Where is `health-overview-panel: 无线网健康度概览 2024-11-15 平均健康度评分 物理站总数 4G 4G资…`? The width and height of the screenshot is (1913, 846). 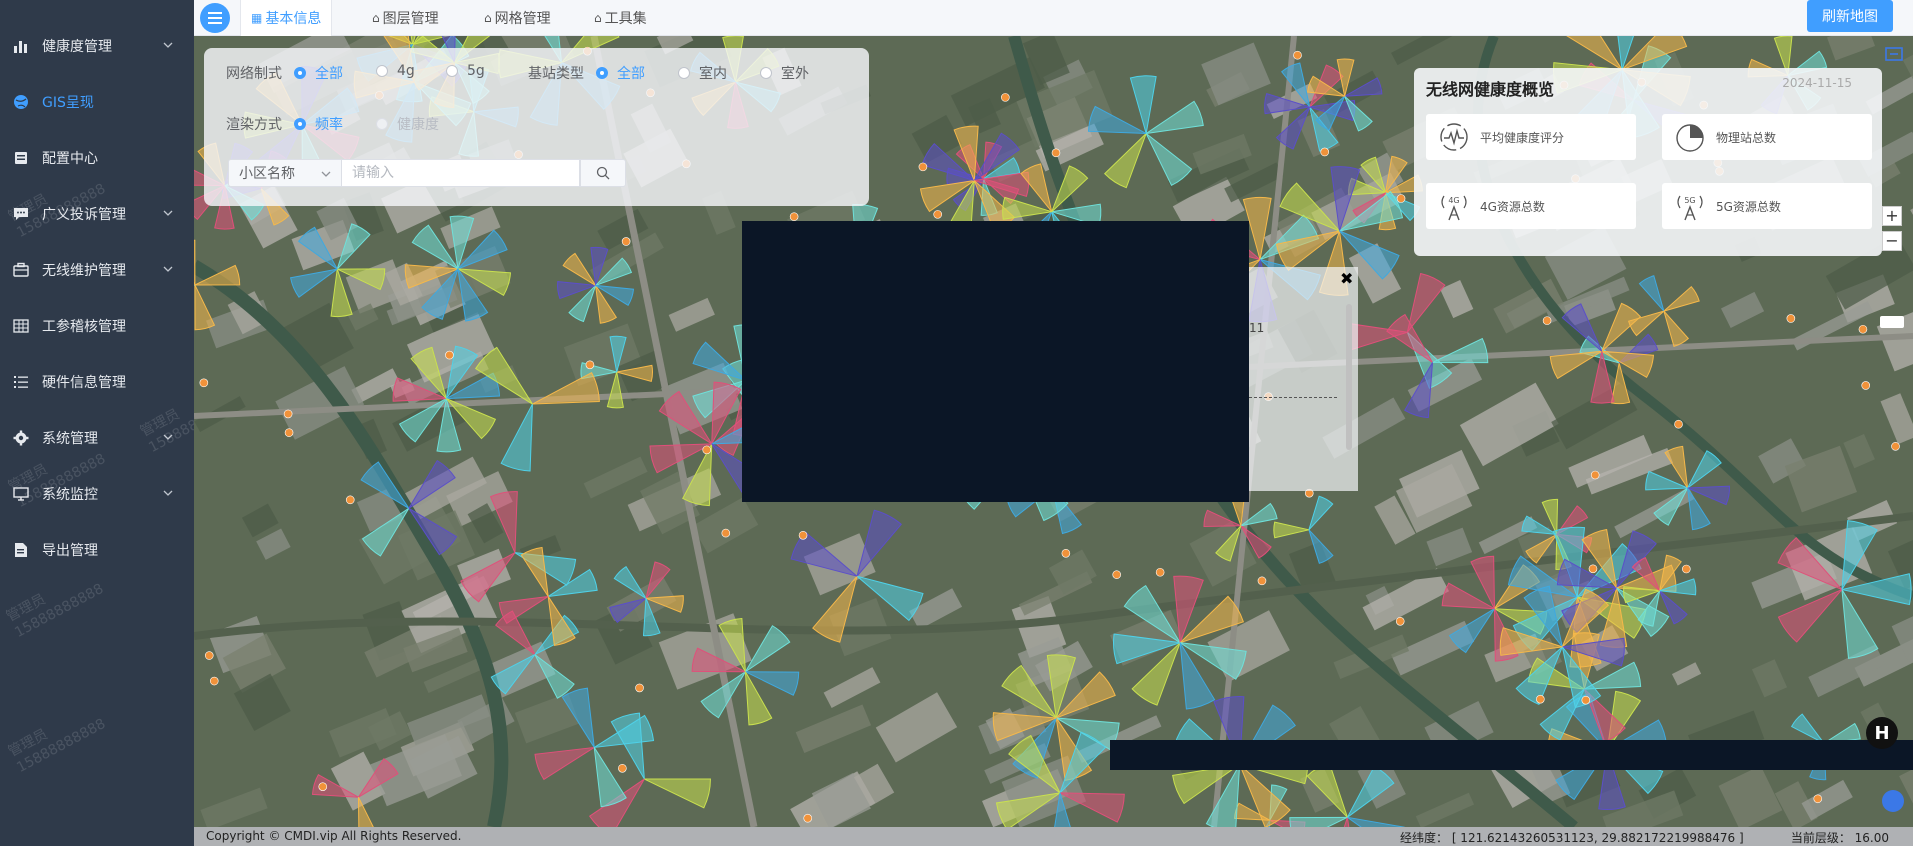 health-overview-panel: 无线网健康度概览 2024-11-15 平均健康度评分 物理站总数 4G 4G资… is located at coordinates (1648, 162).